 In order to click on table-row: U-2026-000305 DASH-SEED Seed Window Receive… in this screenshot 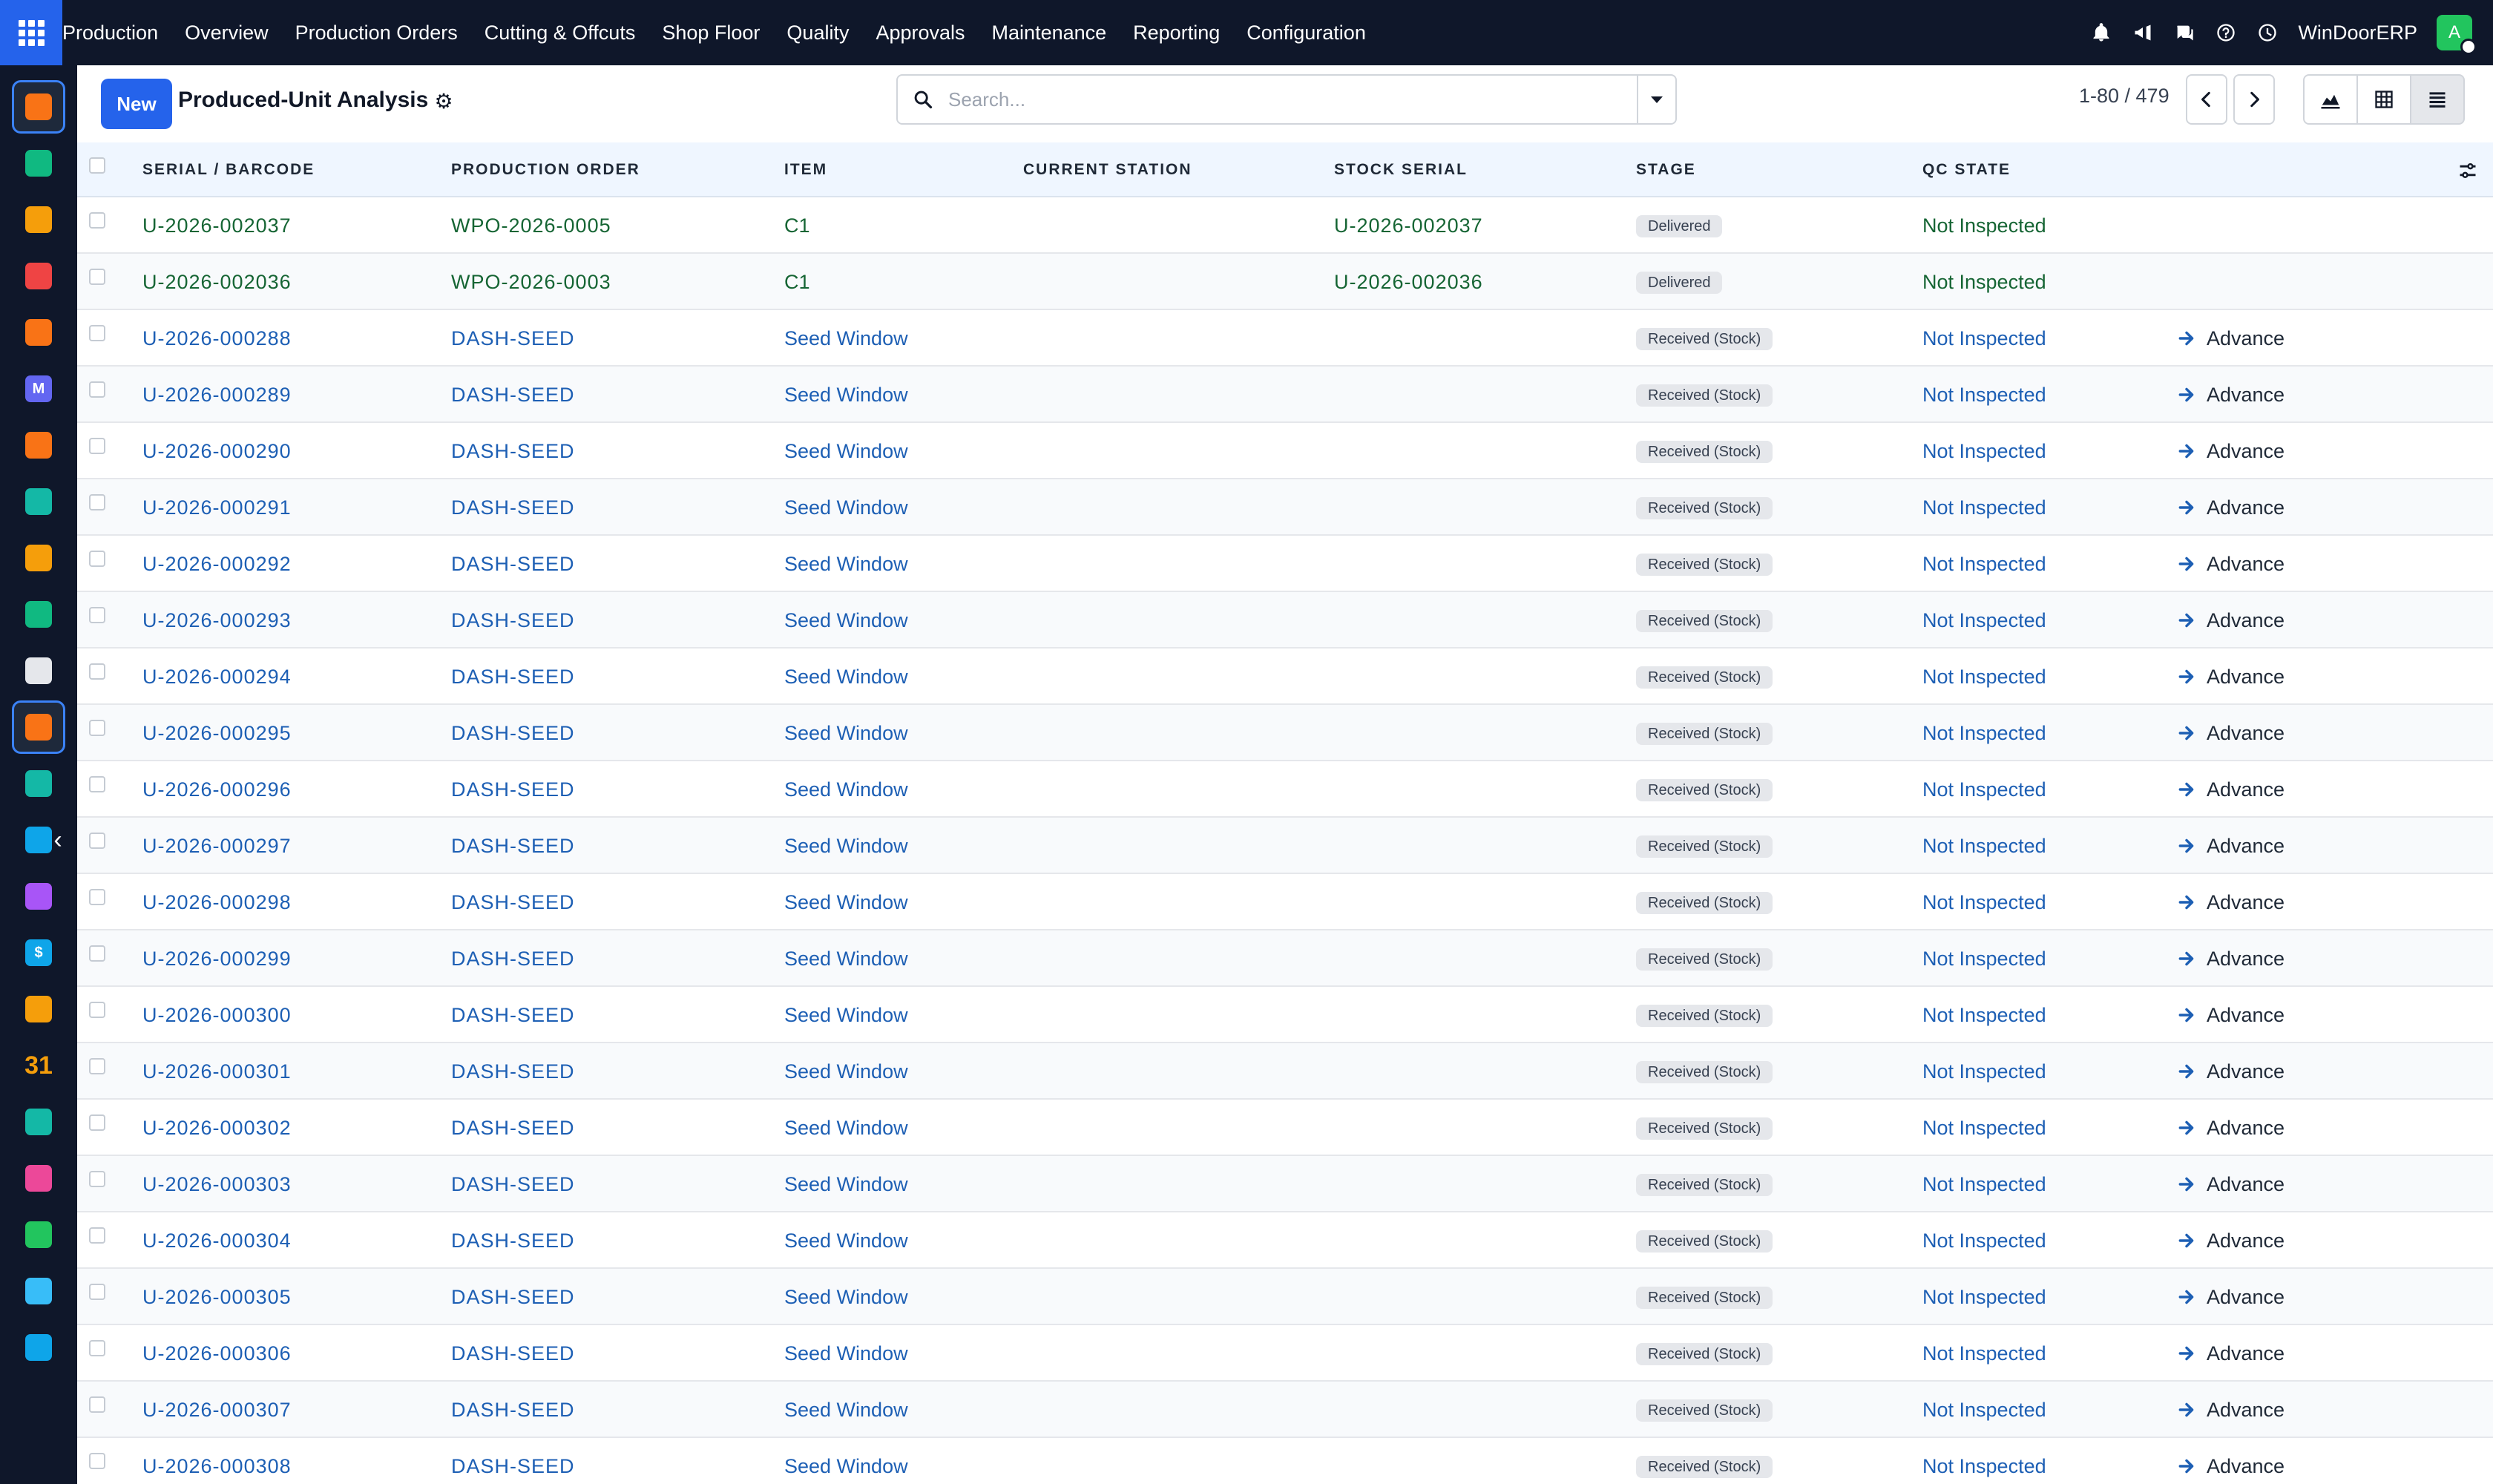, I will do `click(1285, 1297)`.